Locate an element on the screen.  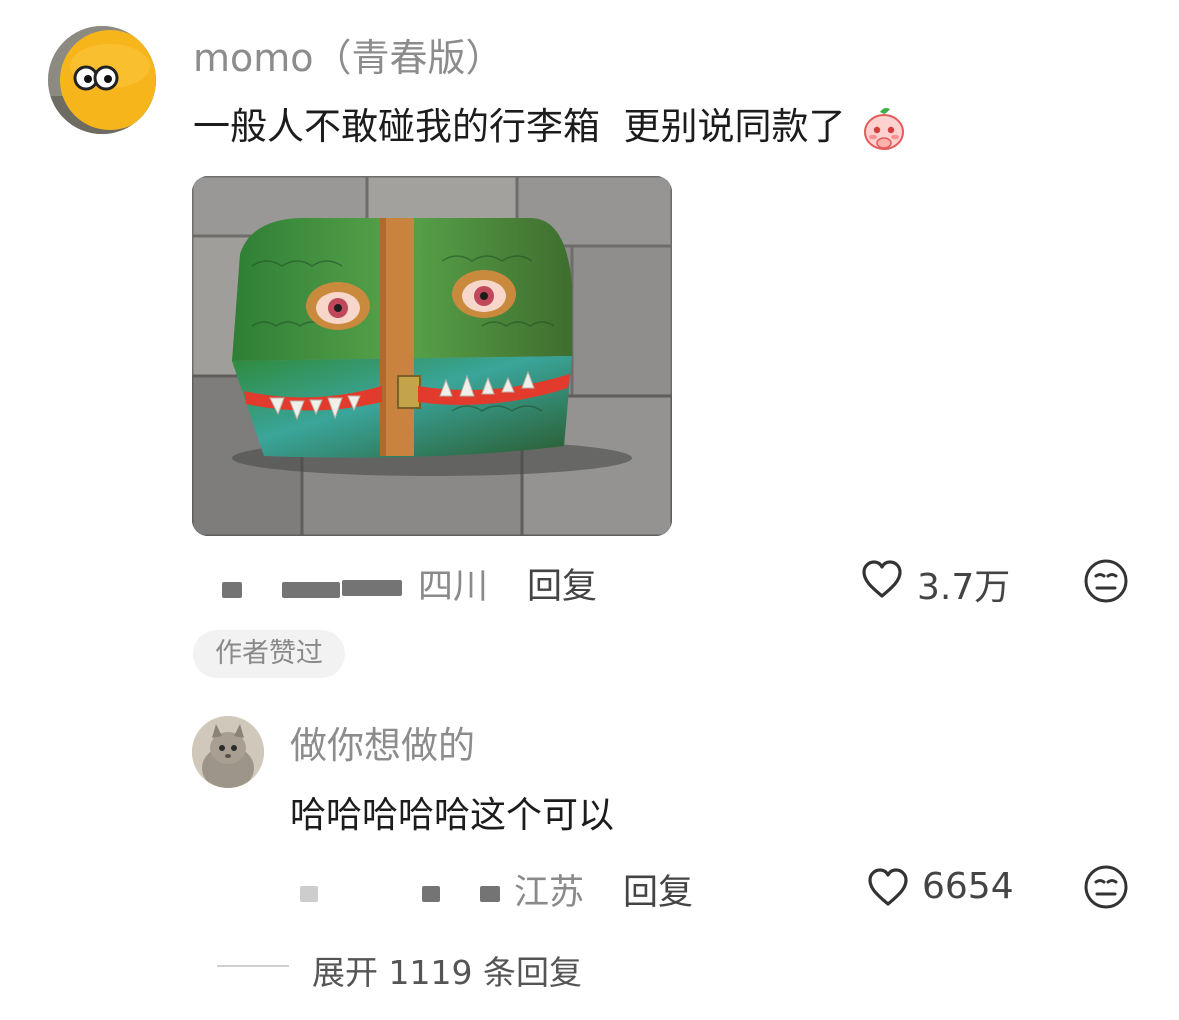
reply-text: 哈哈哈哈哈这个可以 is located at coordinates (452, 815).